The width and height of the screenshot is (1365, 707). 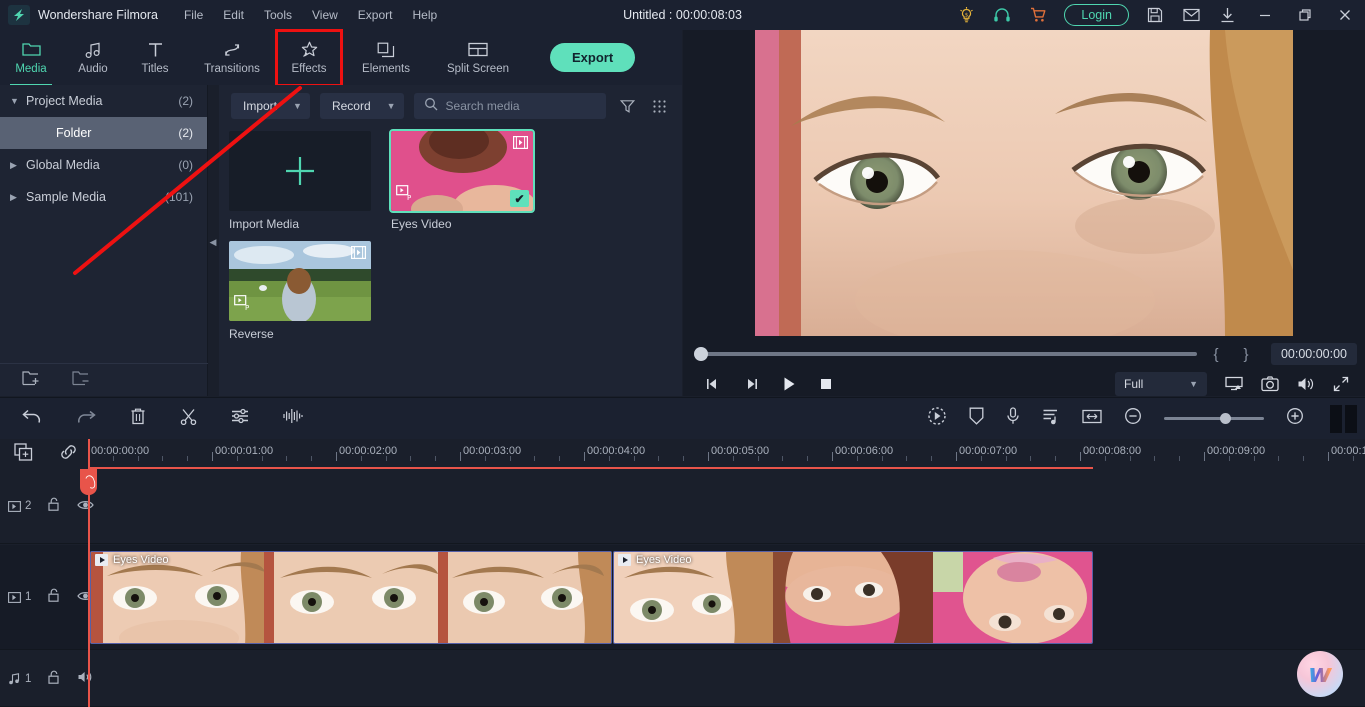 What do you see at coordinates (1013, 418) in the screenshot?
I see `voiceover-mic-icon` at bounding box center [1013, 418].